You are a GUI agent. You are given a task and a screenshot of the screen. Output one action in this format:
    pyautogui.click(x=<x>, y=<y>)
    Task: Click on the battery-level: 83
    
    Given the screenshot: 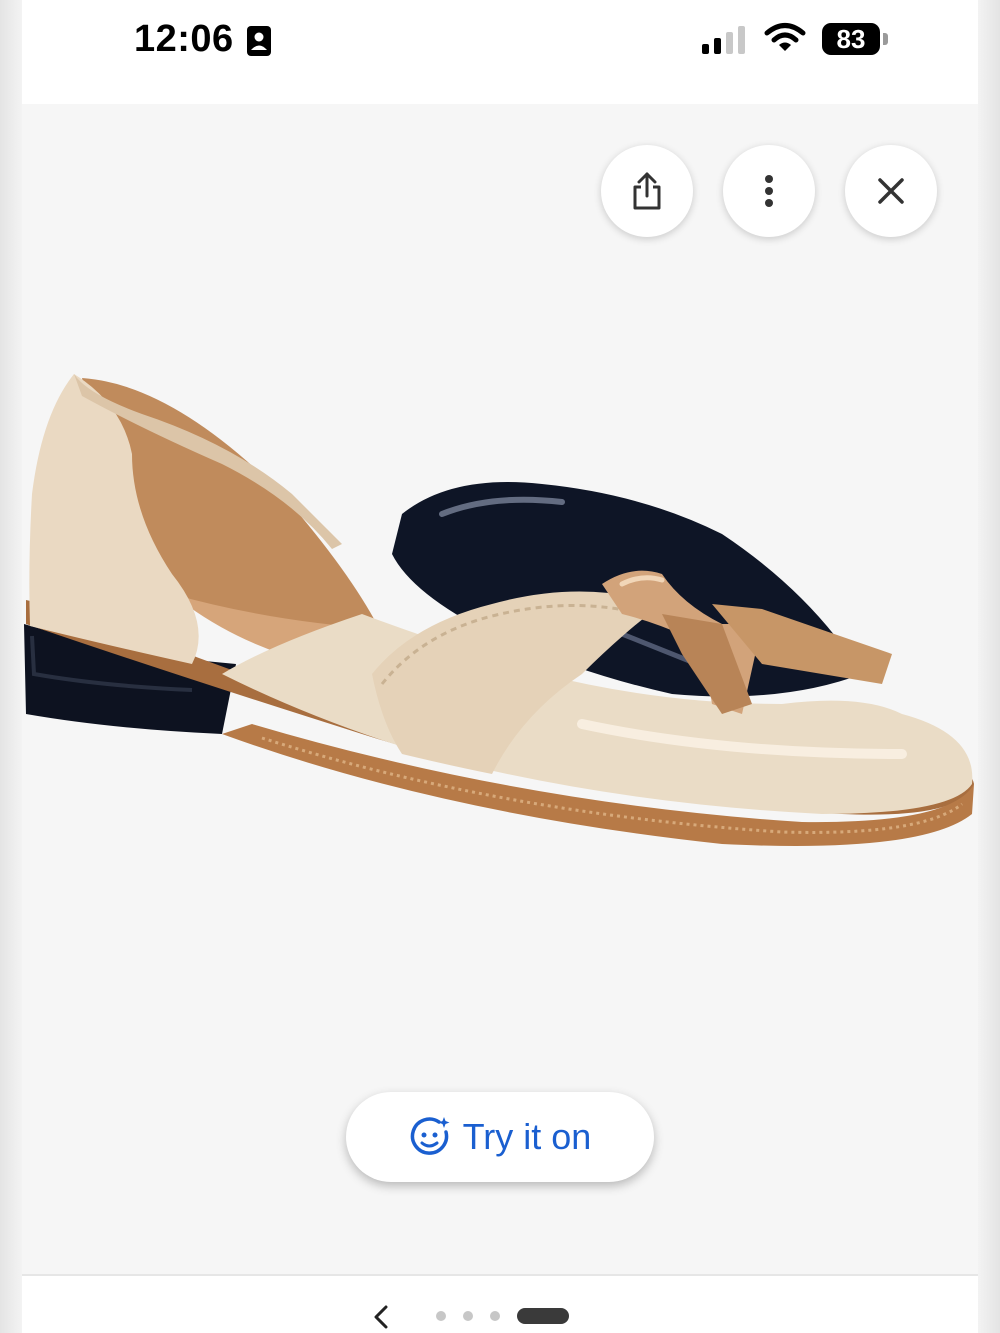 What is the action you would take?
    pyautogui.click(x=851, y=38)
    